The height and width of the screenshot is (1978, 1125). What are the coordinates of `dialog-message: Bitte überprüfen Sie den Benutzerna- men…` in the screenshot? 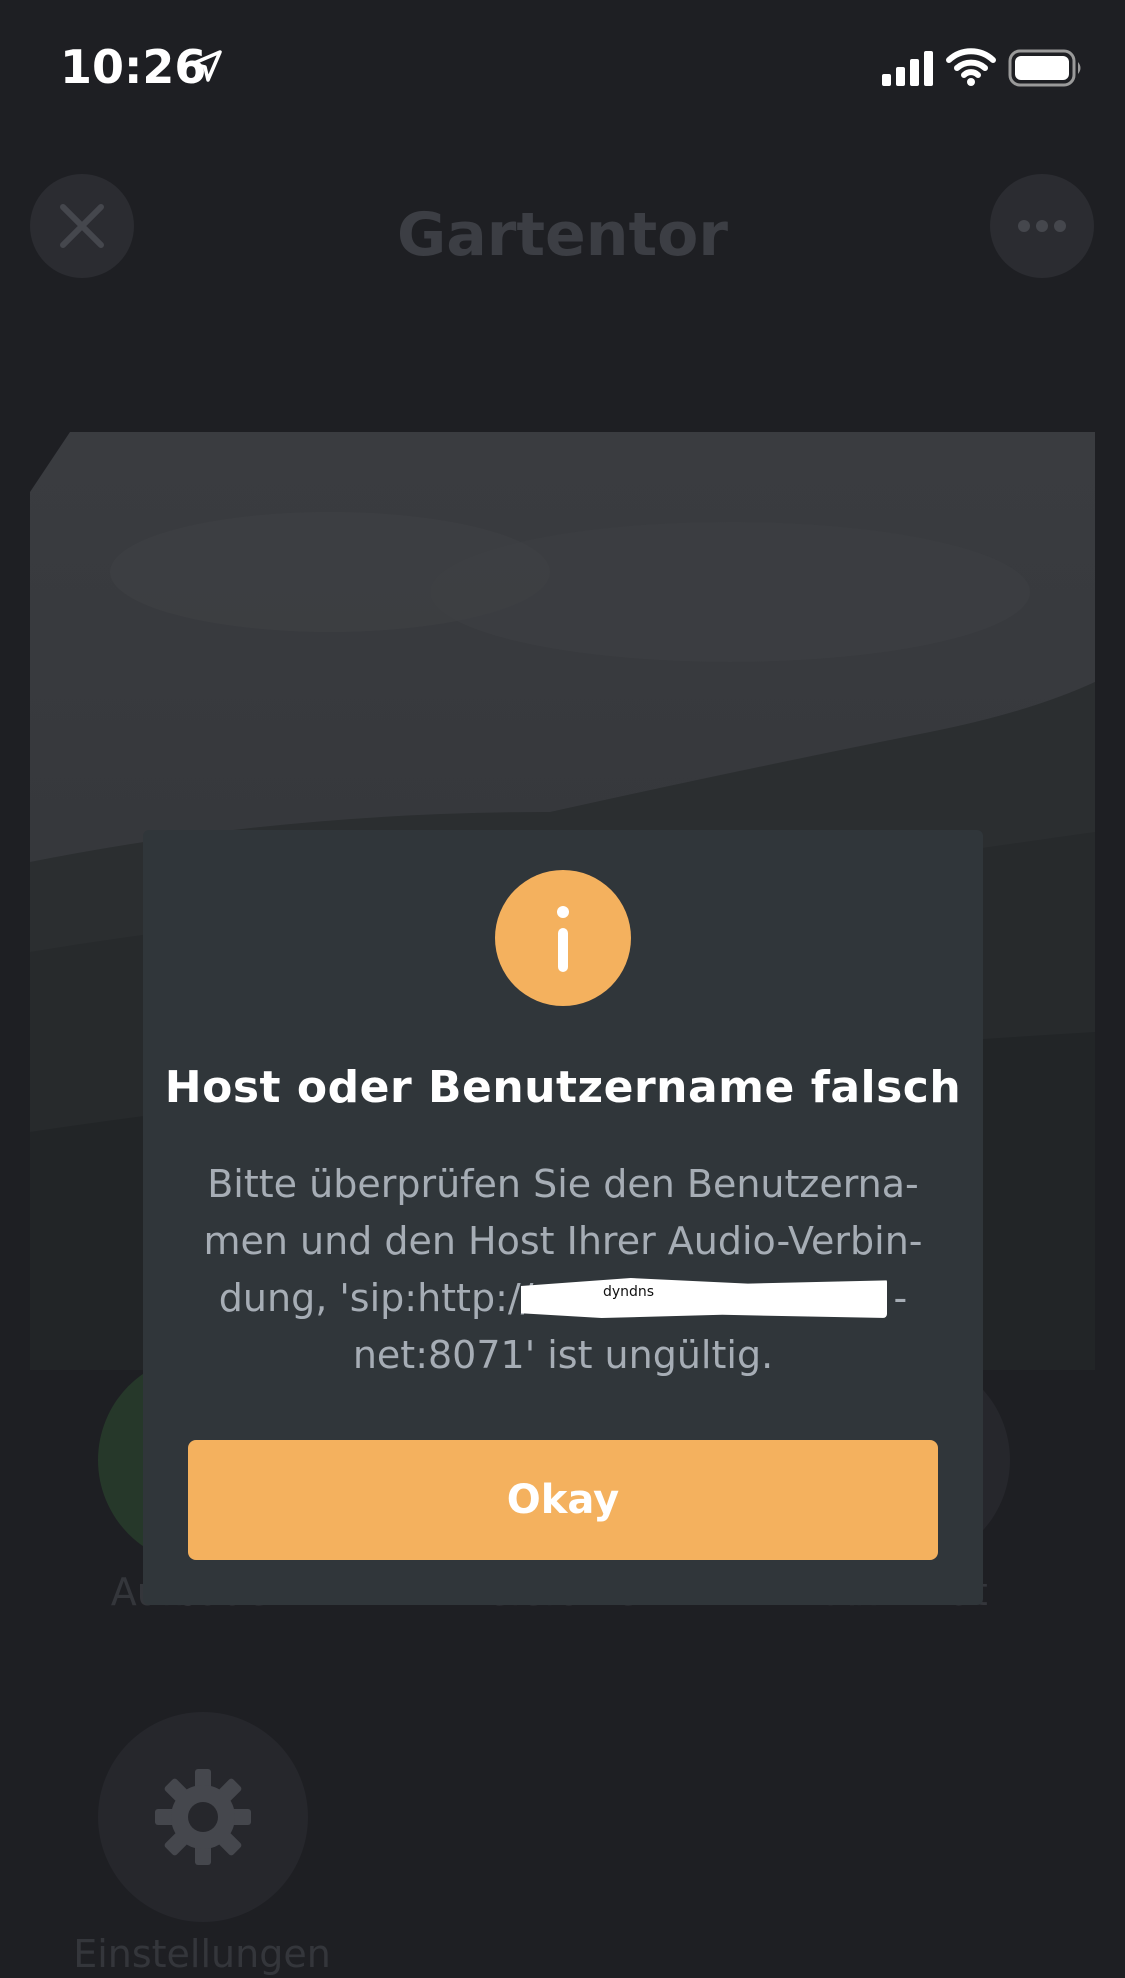 It's located at (563, 1270).